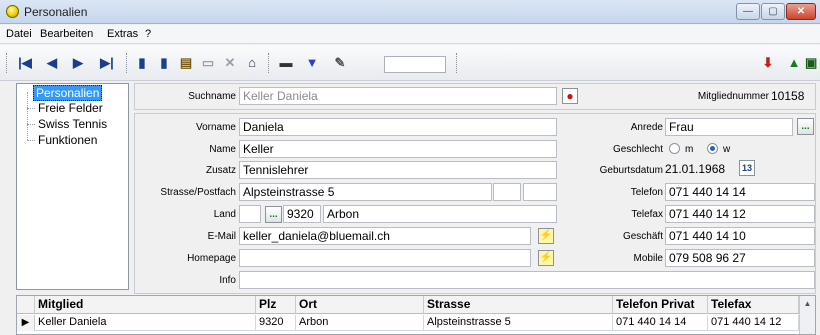 The image size is (820, 335). What do you see at coordinates (753, 305) in the screenshot?
I see `grid-header-telefax: Telefax` at bounding box center [753, 305].